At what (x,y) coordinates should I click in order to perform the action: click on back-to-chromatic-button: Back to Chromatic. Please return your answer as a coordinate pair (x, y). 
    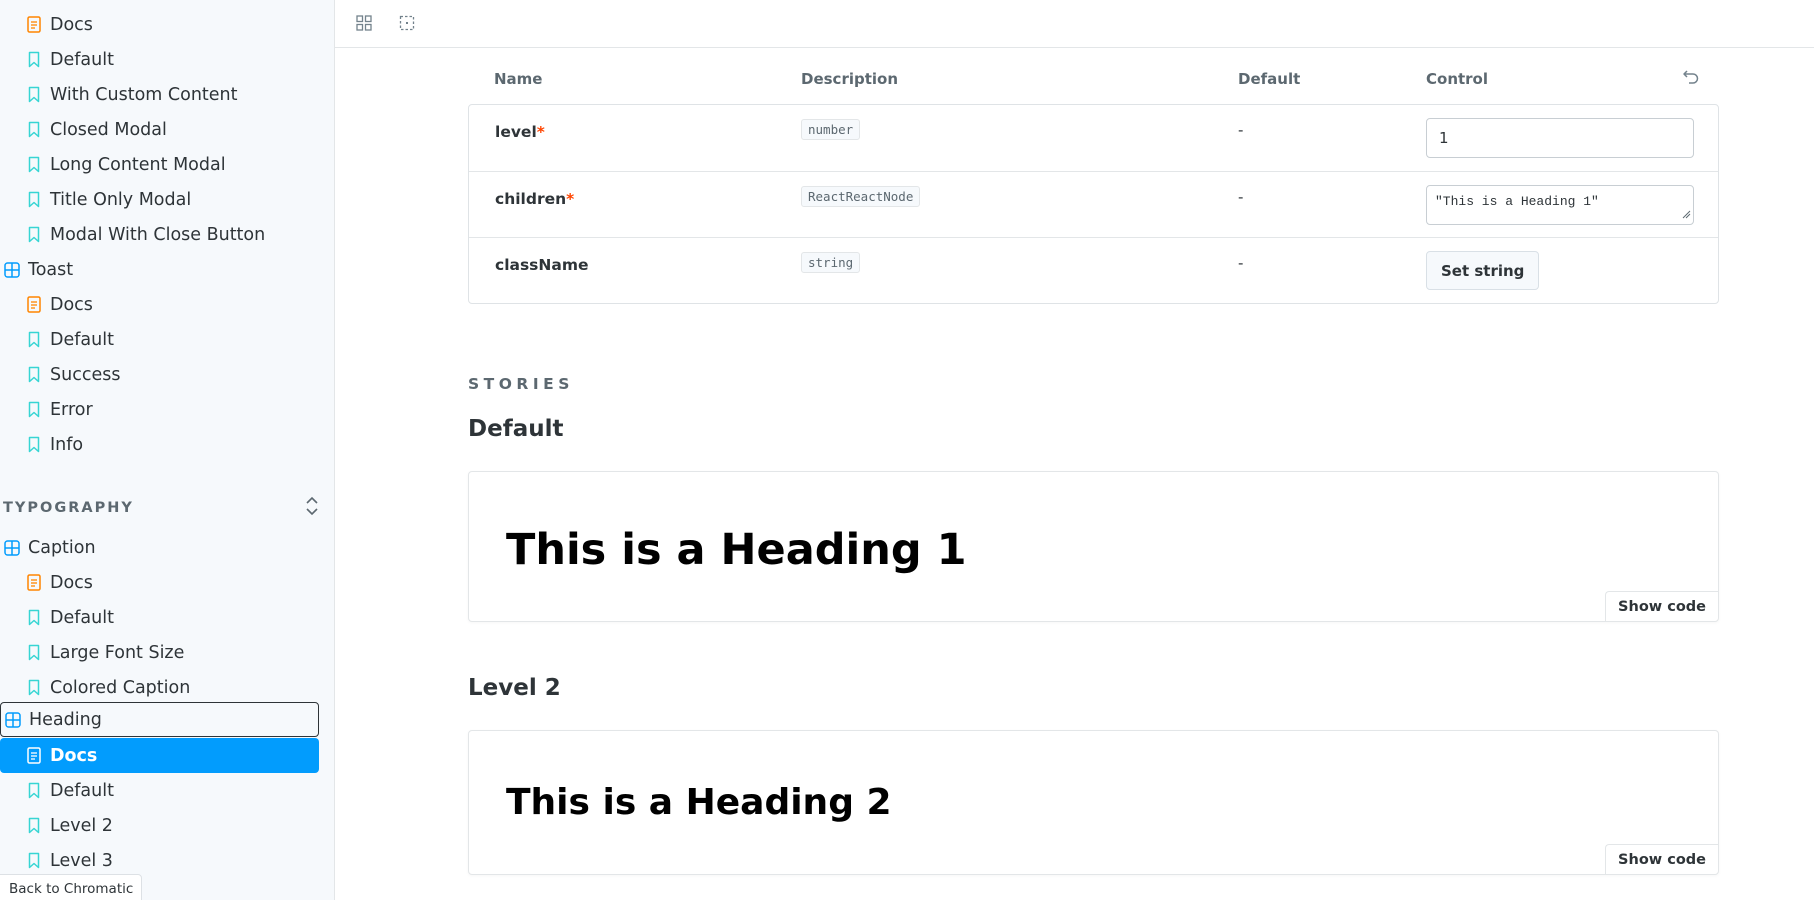
    Looking at the image, I should click on (71, 887).